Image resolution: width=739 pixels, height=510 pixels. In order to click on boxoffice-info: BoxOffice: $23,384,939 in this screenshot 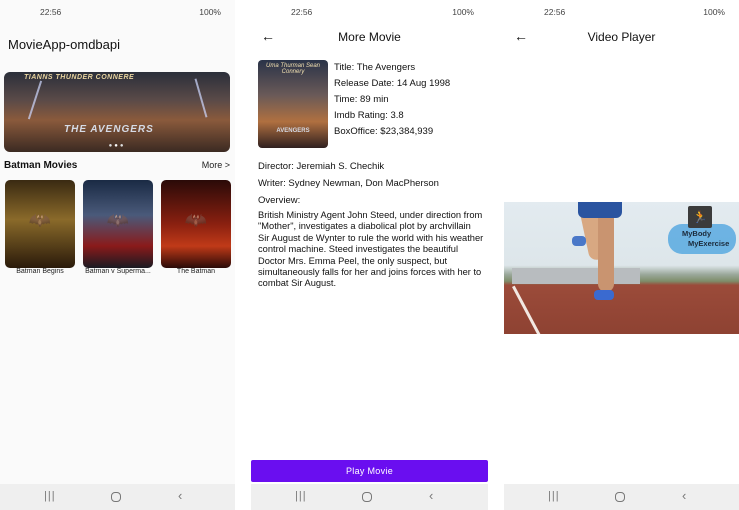, I will do `click(384, 131)`.